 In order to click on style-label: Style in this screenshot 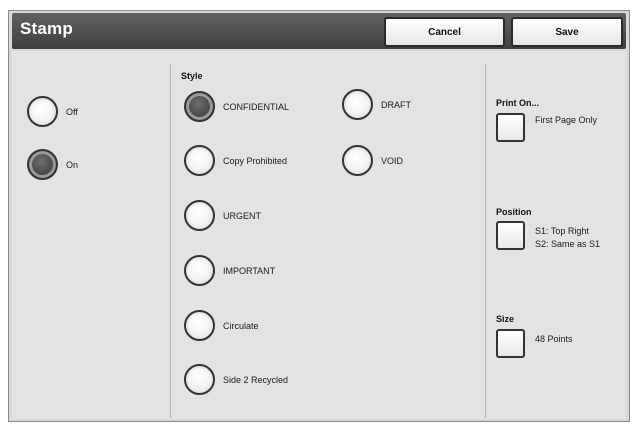, I will do `click(192, 76)`.